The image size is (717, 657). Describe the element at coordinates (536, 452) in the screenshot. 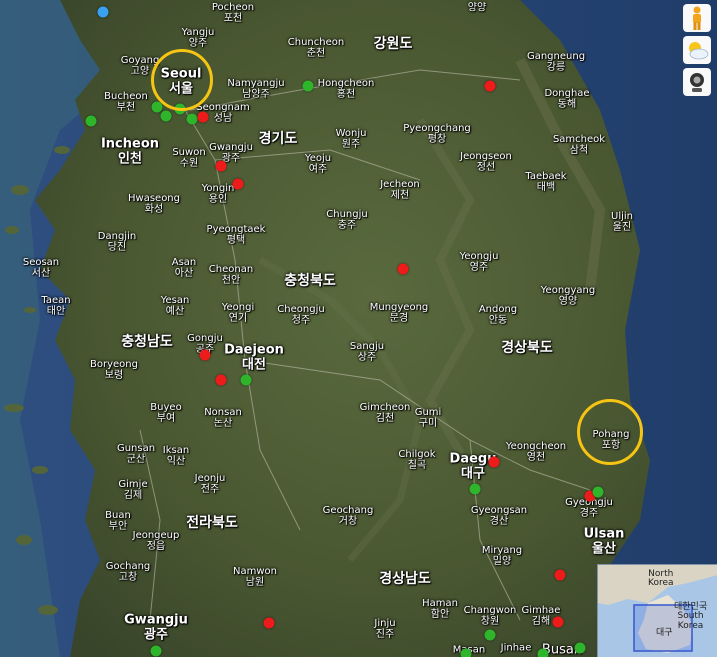

I see `city-label: Yeongcheon 영천` at that location.